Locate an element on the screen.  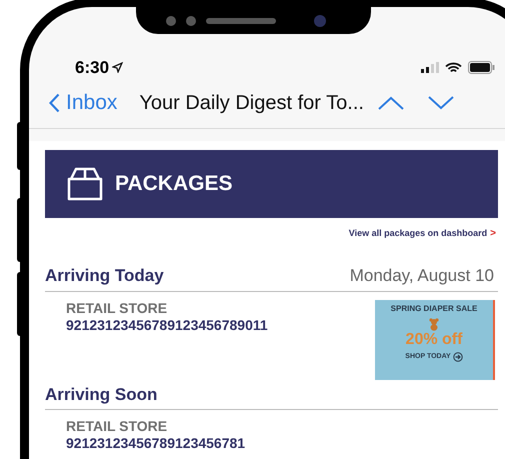
speaker-icon is located at coordinates (241, 21).